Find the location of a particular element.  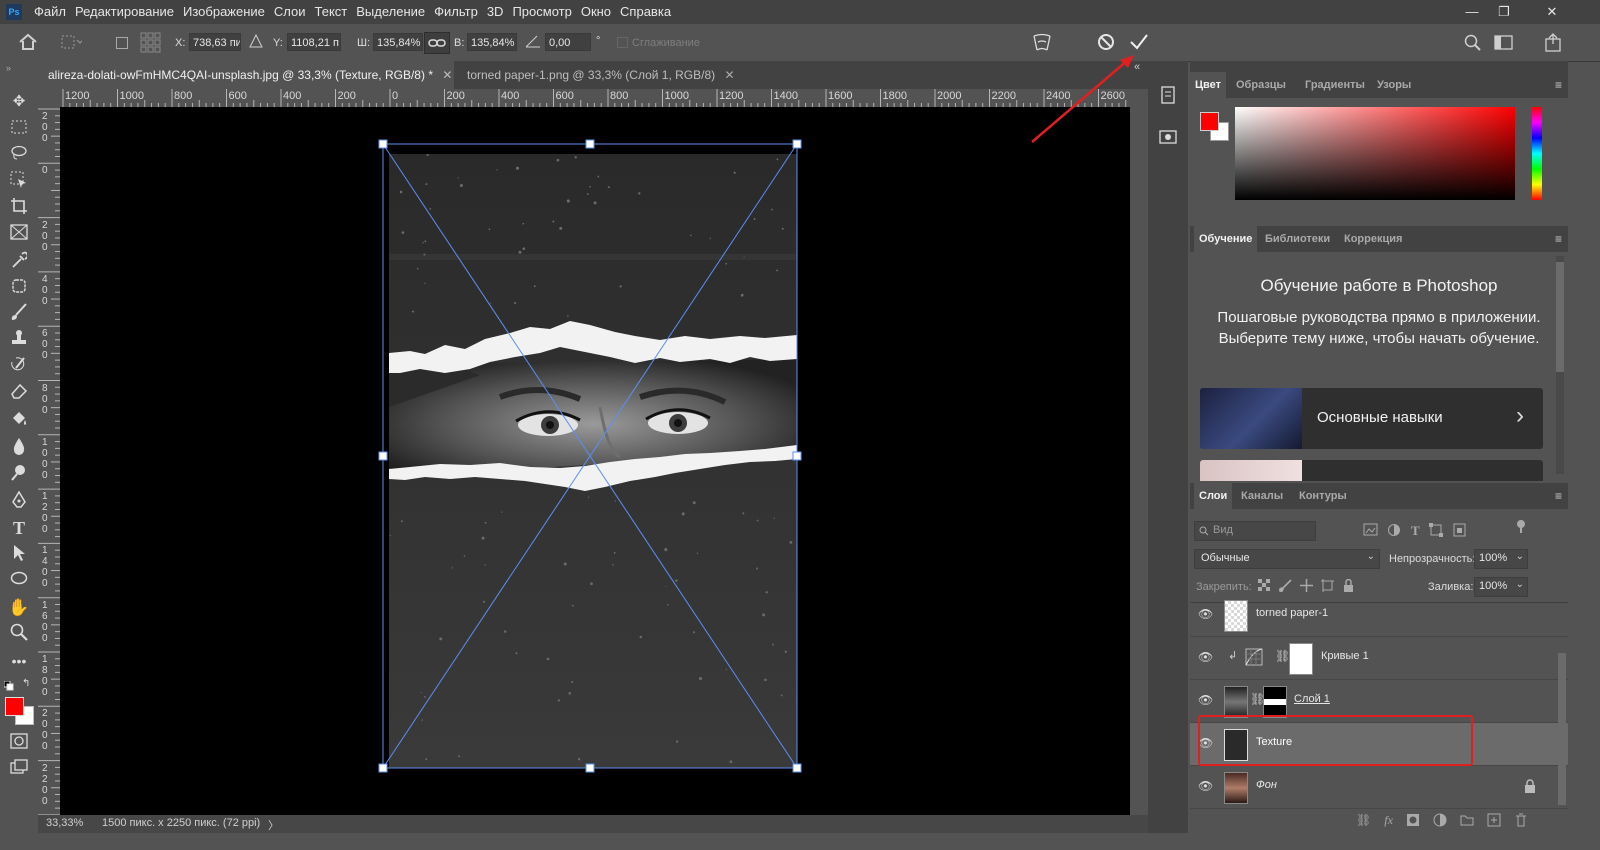

link-aspect-icon is located at coordinates (437, 43).